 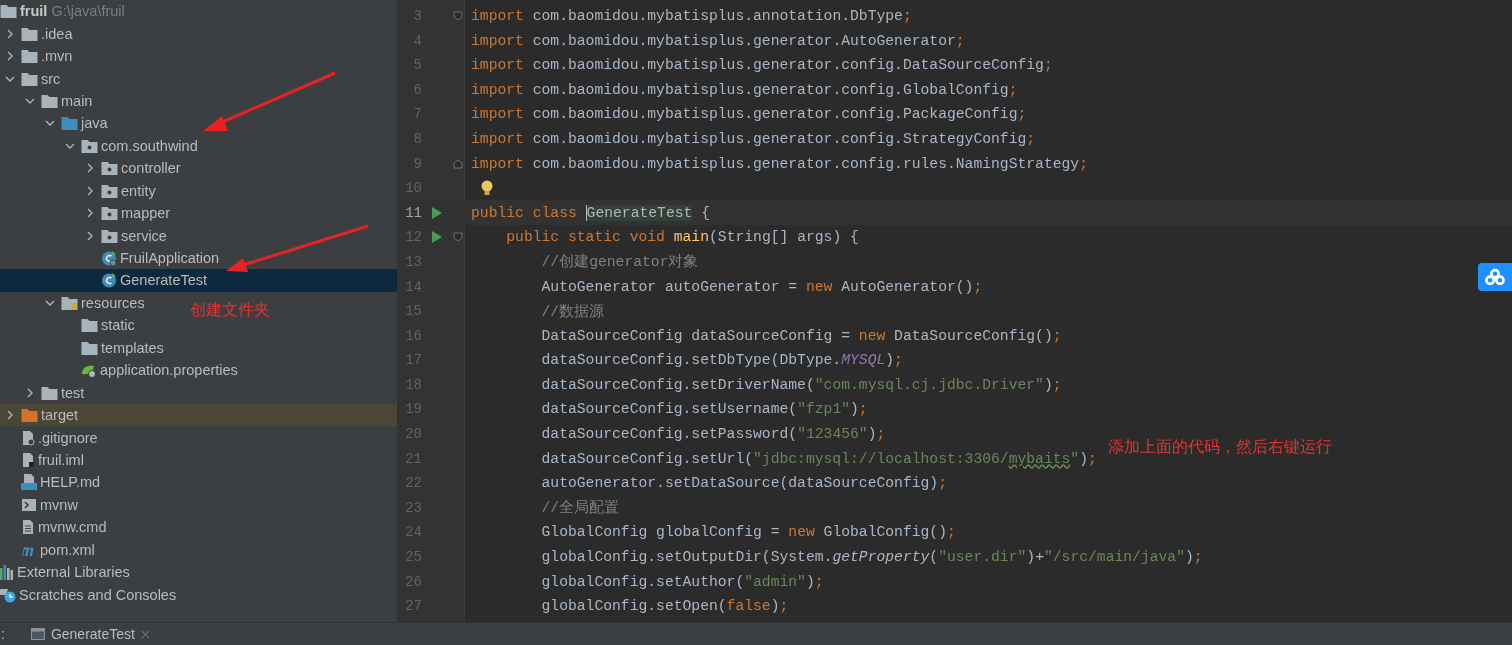 I want to click on code-line: globalConfig.setAuthor("admin");, so click(x=682, y=581).